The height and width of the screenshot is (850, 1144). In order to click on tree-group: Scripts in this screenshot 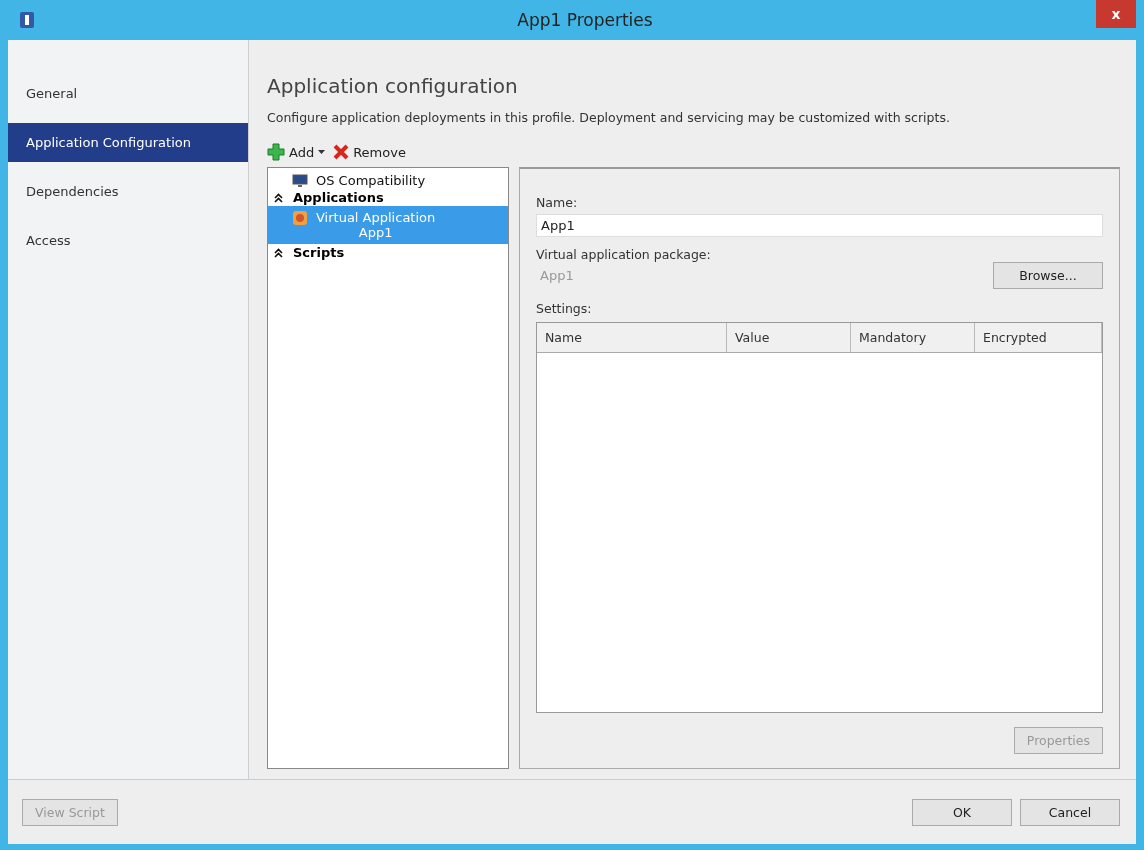, I will do `click(319, 252)`.